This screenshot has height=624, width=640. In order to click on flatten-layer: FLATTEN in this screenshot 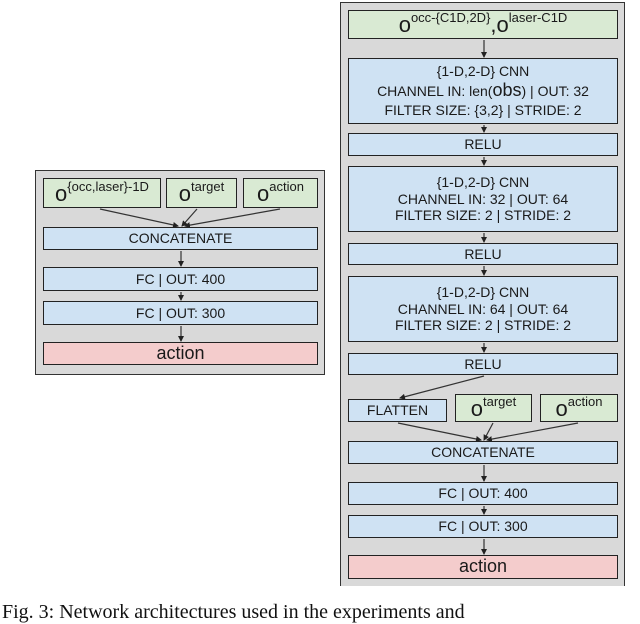, I will do `click(397, 410)`.